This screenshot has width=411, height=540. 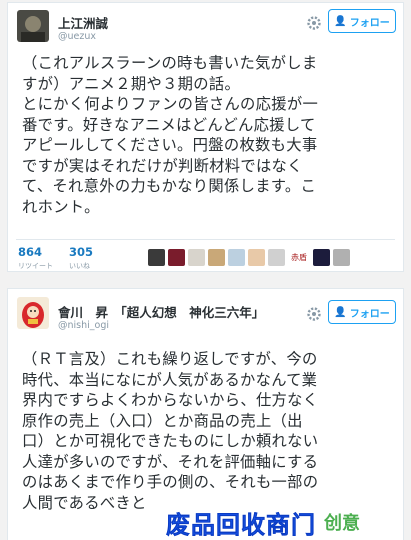 I want to click on text-line: （ＲＴ言及）これも繰り返しですが、今の, so click(x=170, y=359).